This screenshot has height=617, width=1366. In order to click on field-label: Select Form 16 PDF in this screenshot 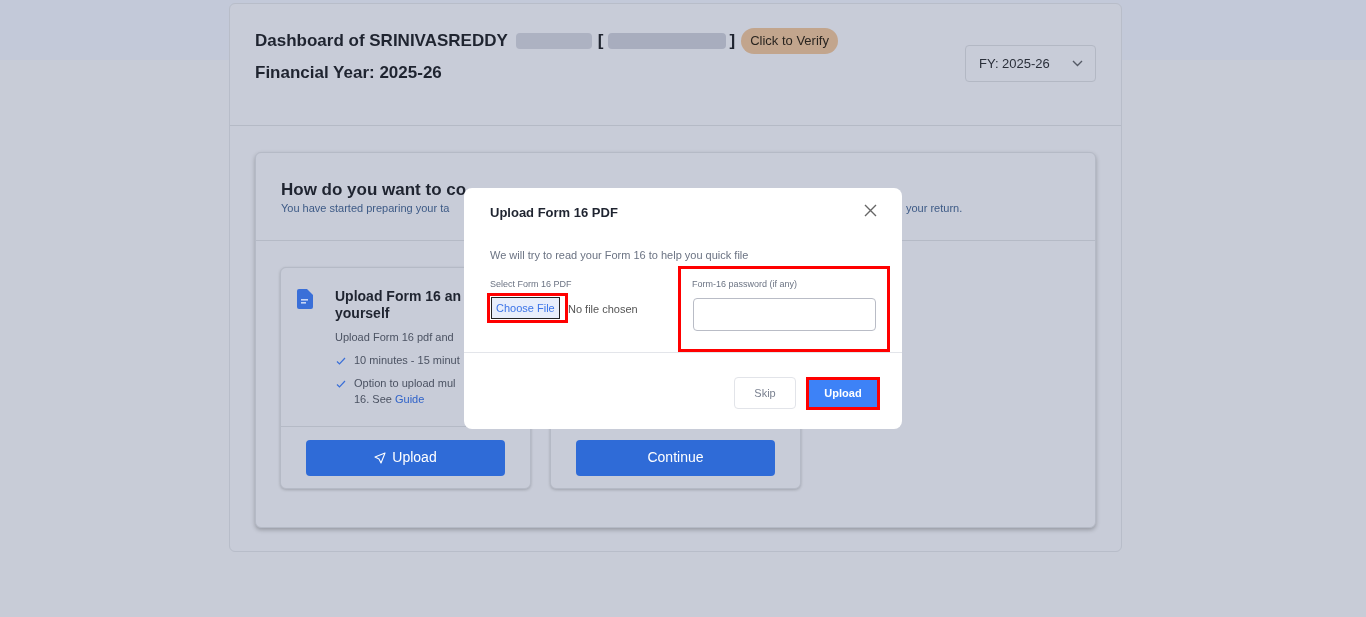, I will do `click(531, 284)`.